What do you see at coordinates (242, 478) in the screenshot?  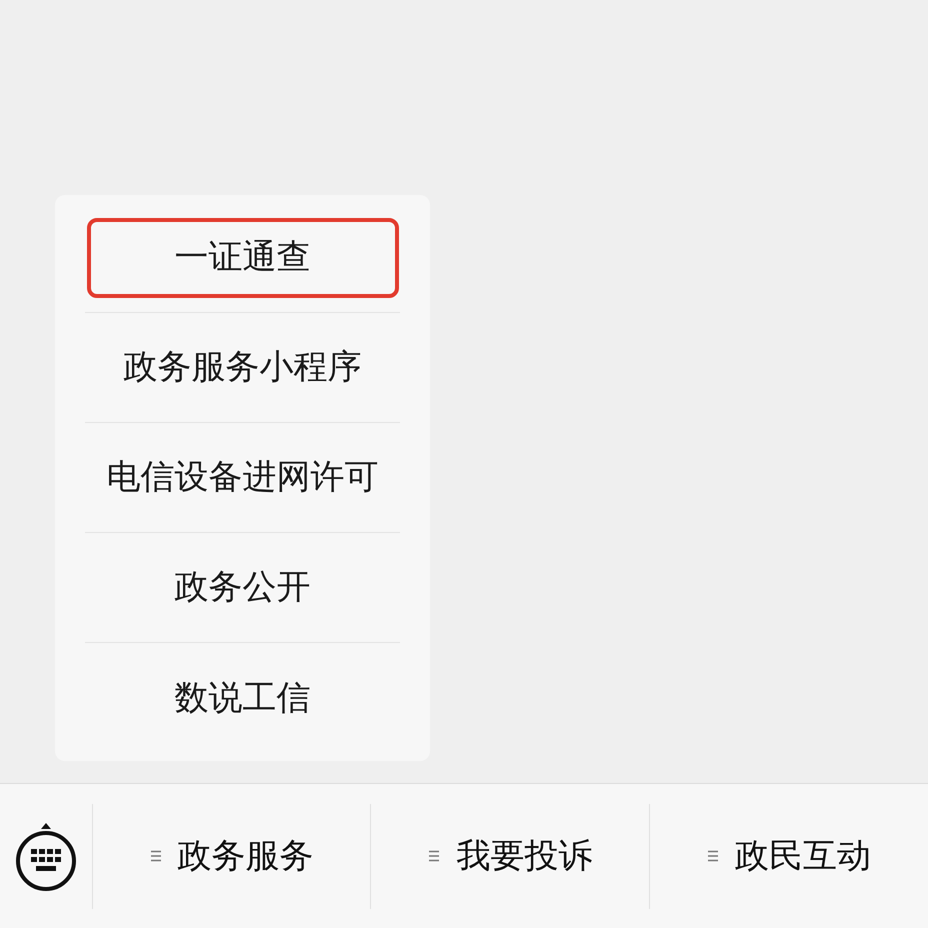 I see `menu-item: 电信设备进网许可` at bounding box center [242, 478].